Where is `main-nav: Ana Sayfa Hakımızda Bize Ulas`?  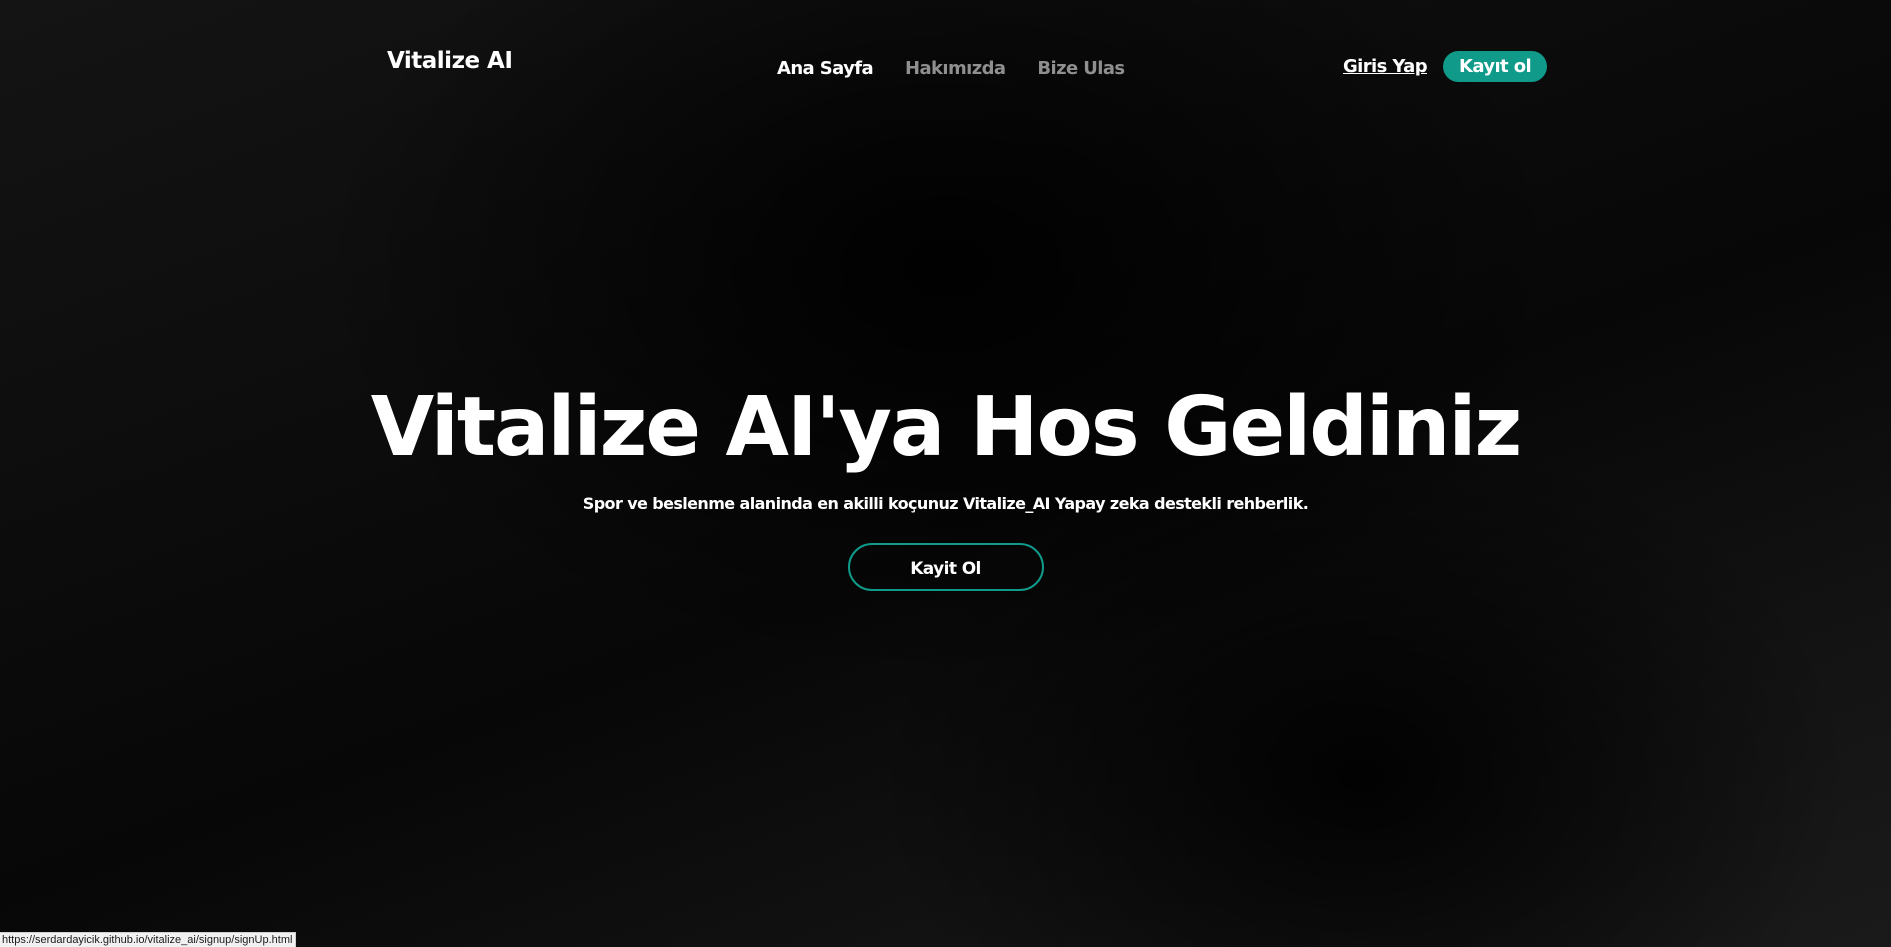
main-nav: Ana Sayfa Hakımızda Bize Ulas is located at coordinates (951, 68).